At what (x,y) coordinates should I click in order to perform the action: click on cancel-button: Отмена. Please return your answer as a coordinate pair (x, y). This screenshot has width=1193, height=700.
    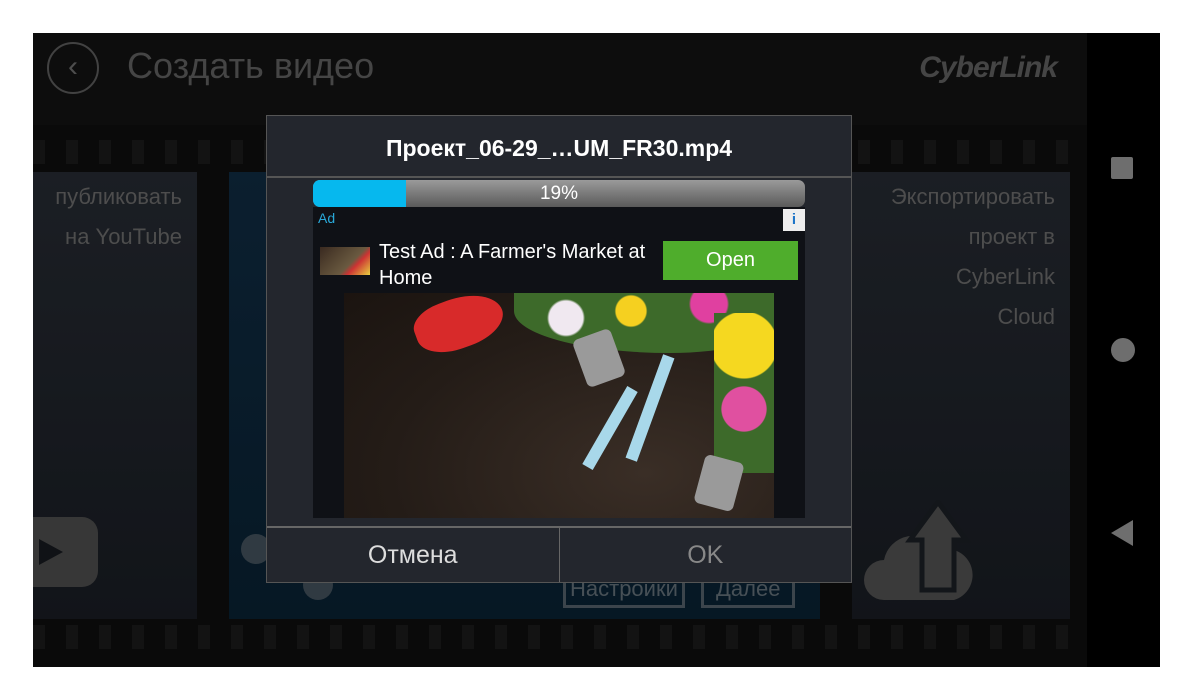
    Looking at the image, I should click on (413, 555).